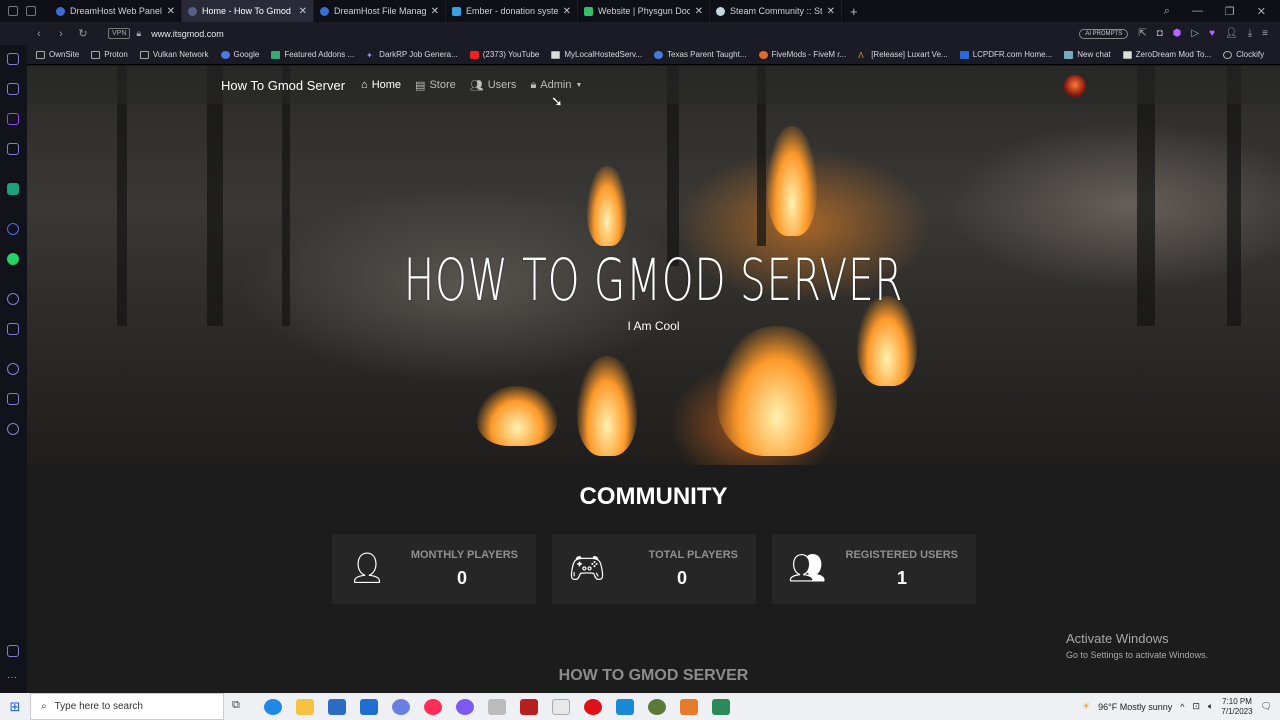 The height and width of the screenshot is (720, 1280). Describe the element at coordinates (654, 569) in the screenshot. I see `stat-card-total-players: 🎮︎ TOTAL PLAYERS 0` at that location.